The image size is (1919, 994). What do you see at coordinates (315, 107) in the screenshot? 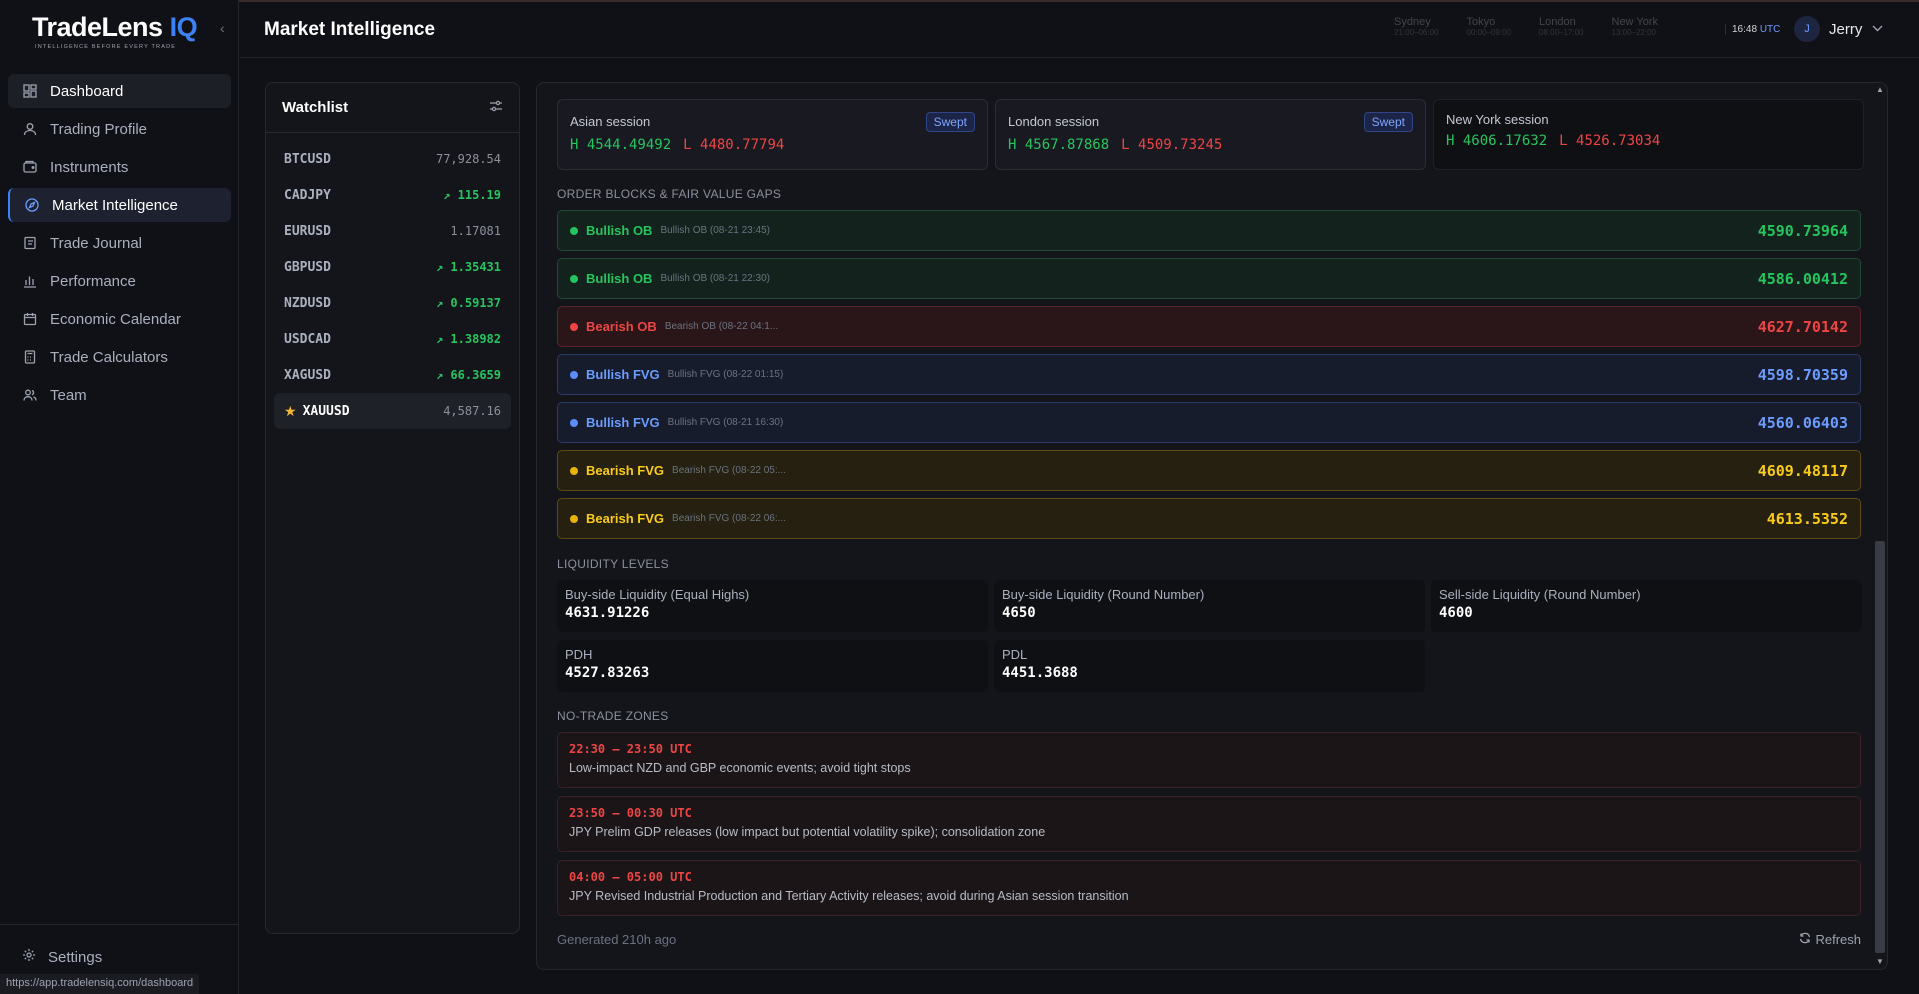
I see `watchlist-title: Watchlist` at bounding box center [315, 107].